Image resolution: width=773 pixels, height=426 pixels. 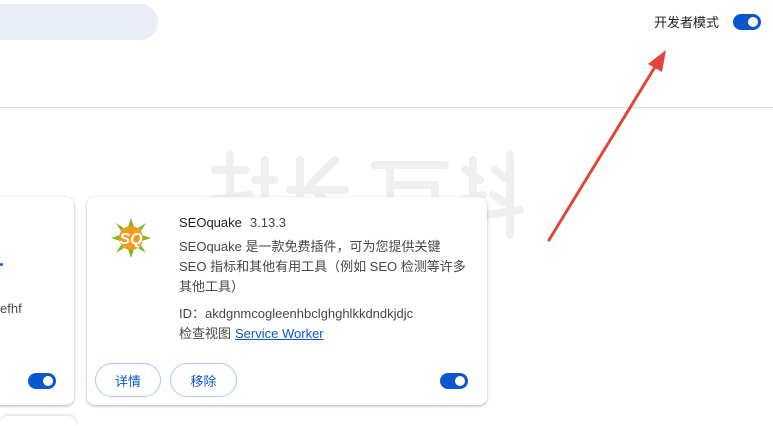 I want to click on next-card-edge, so click(x=38, y=421).